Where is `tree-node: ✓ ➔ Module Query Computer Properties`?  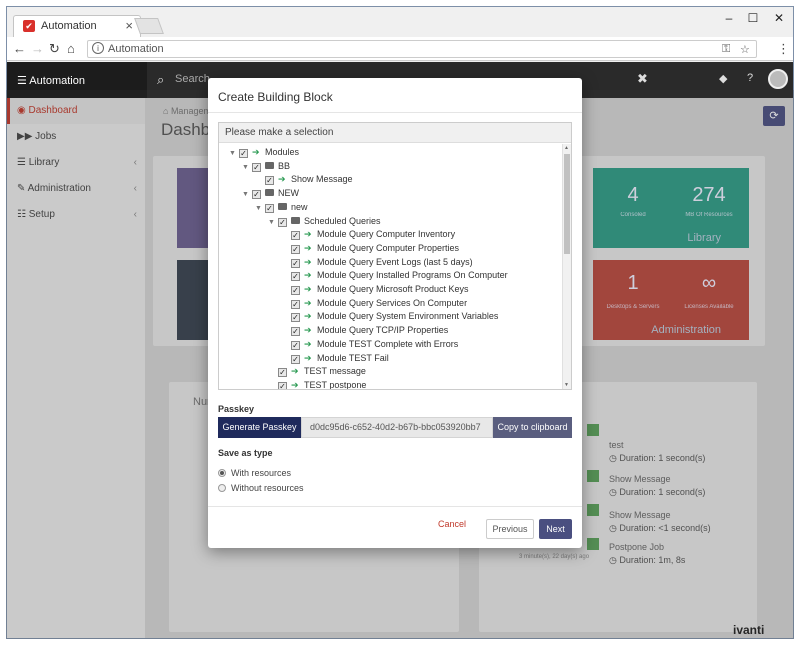
tree-node: ✓ ➔ Module Query Computer Properties is located at coordinates (370, 249).